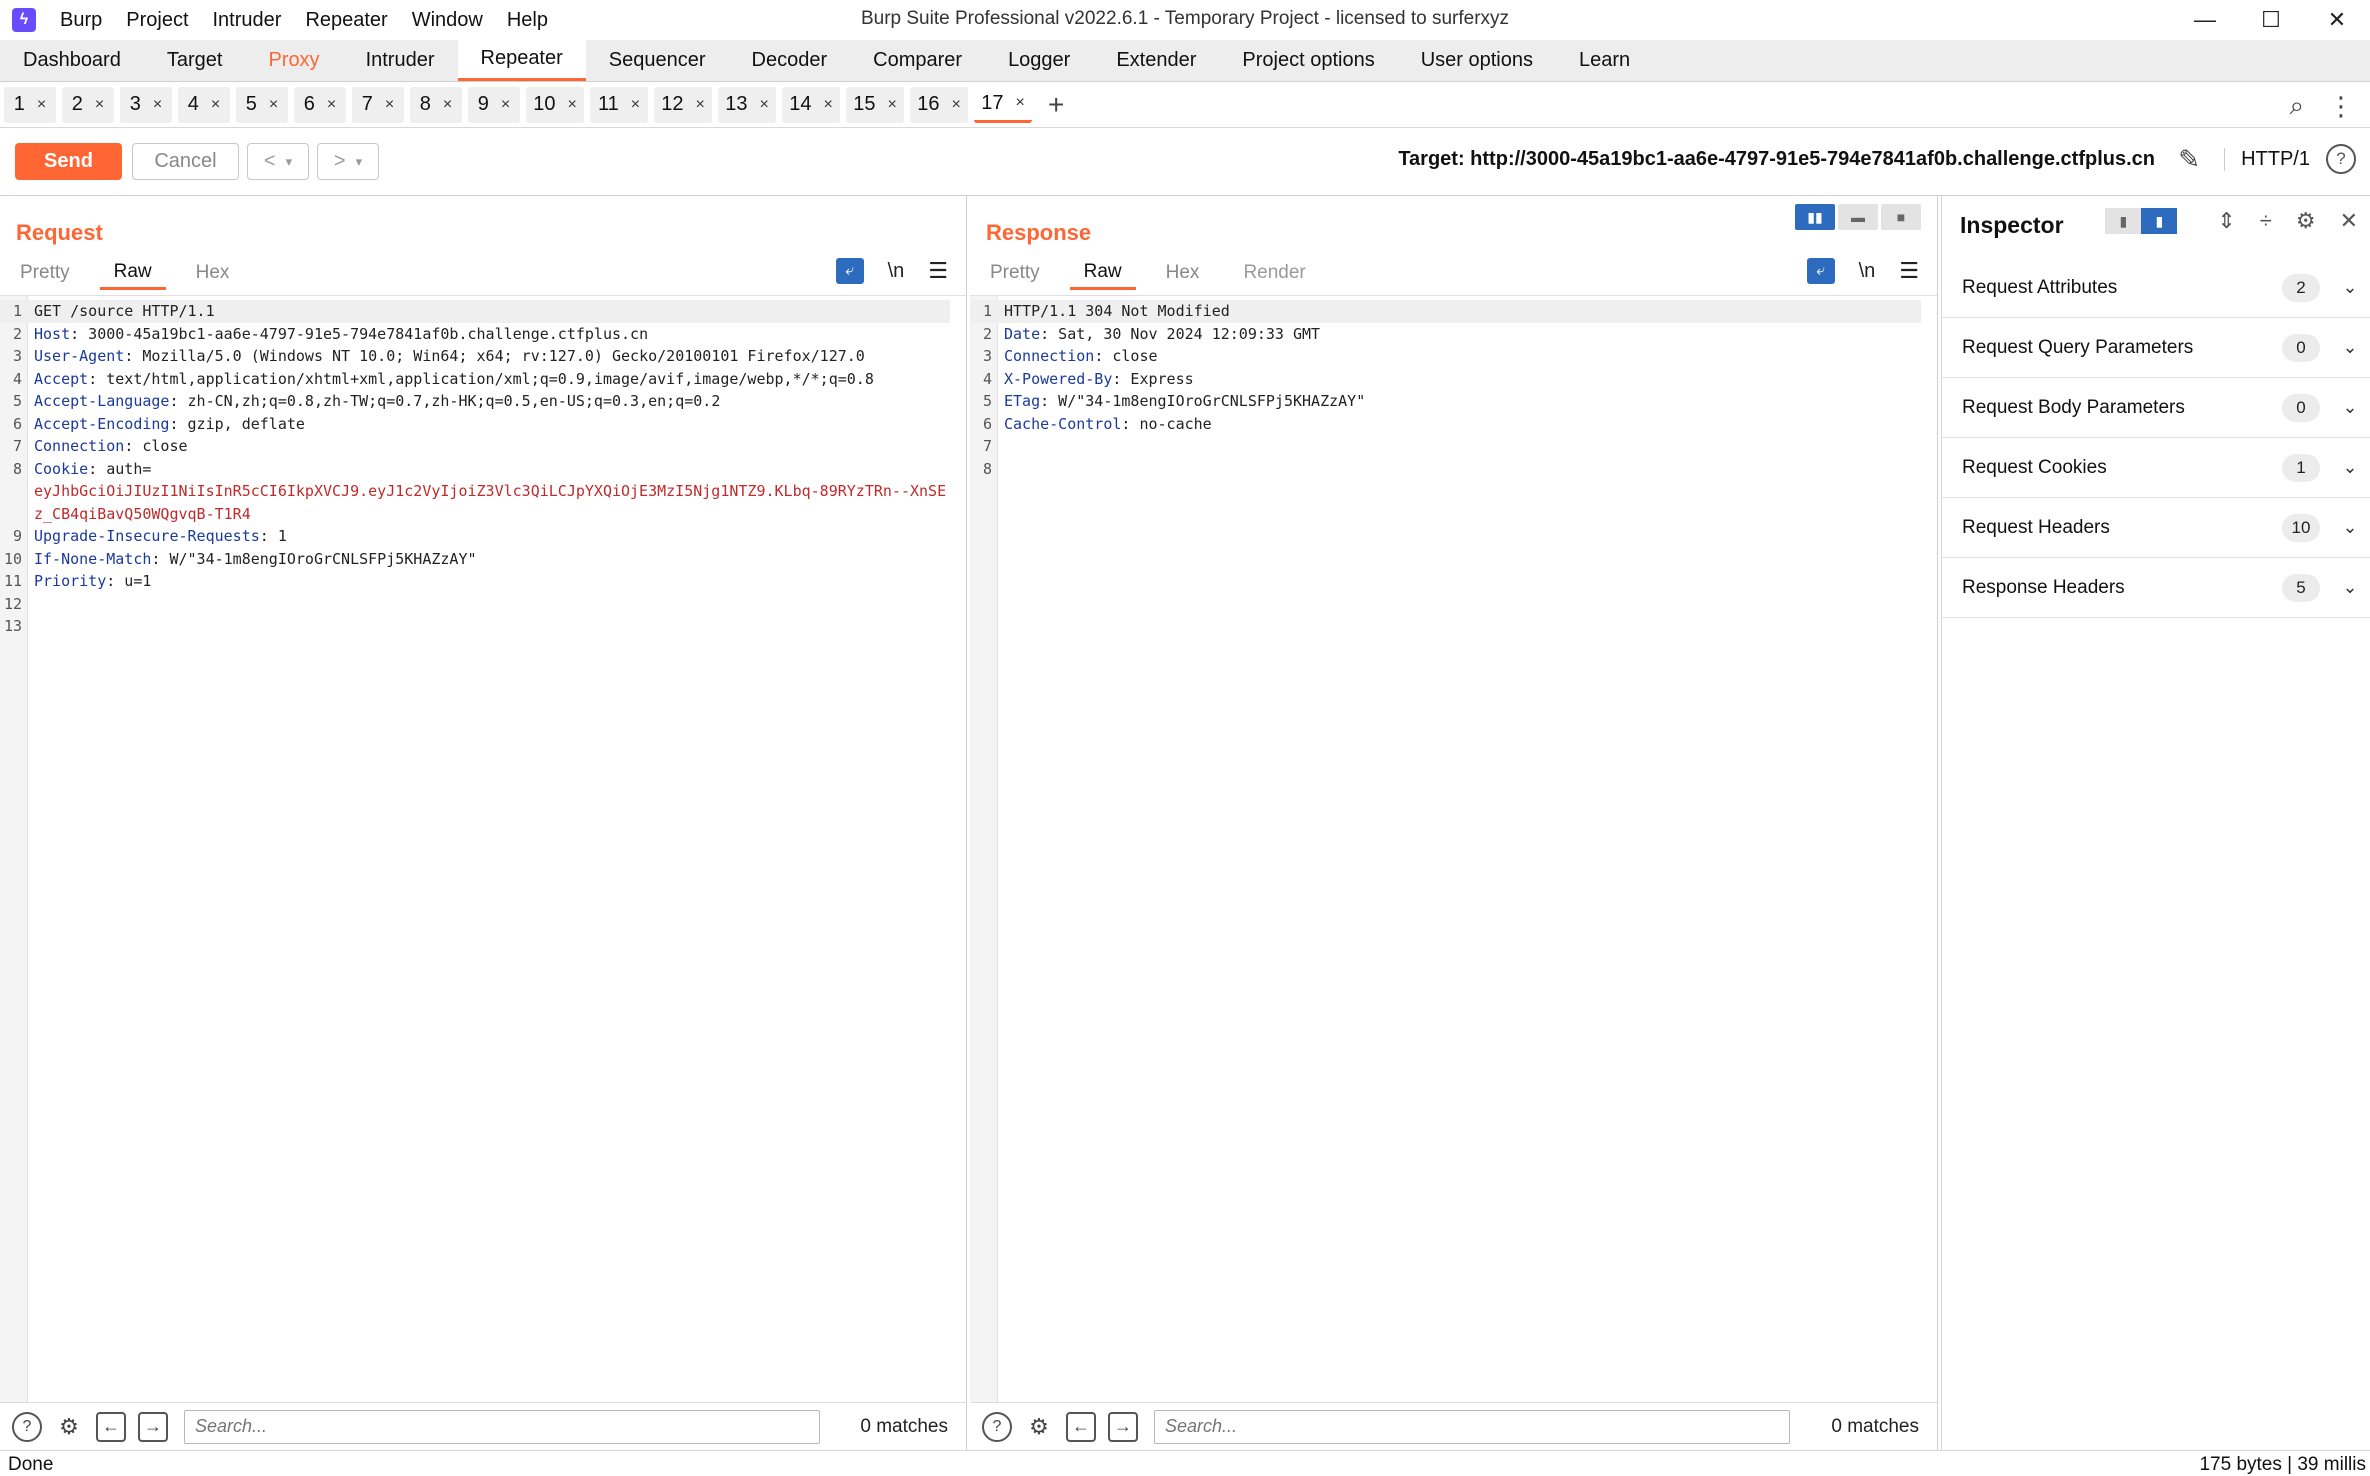  I want to click on request-view-raw: Raw, so click(132, 273).